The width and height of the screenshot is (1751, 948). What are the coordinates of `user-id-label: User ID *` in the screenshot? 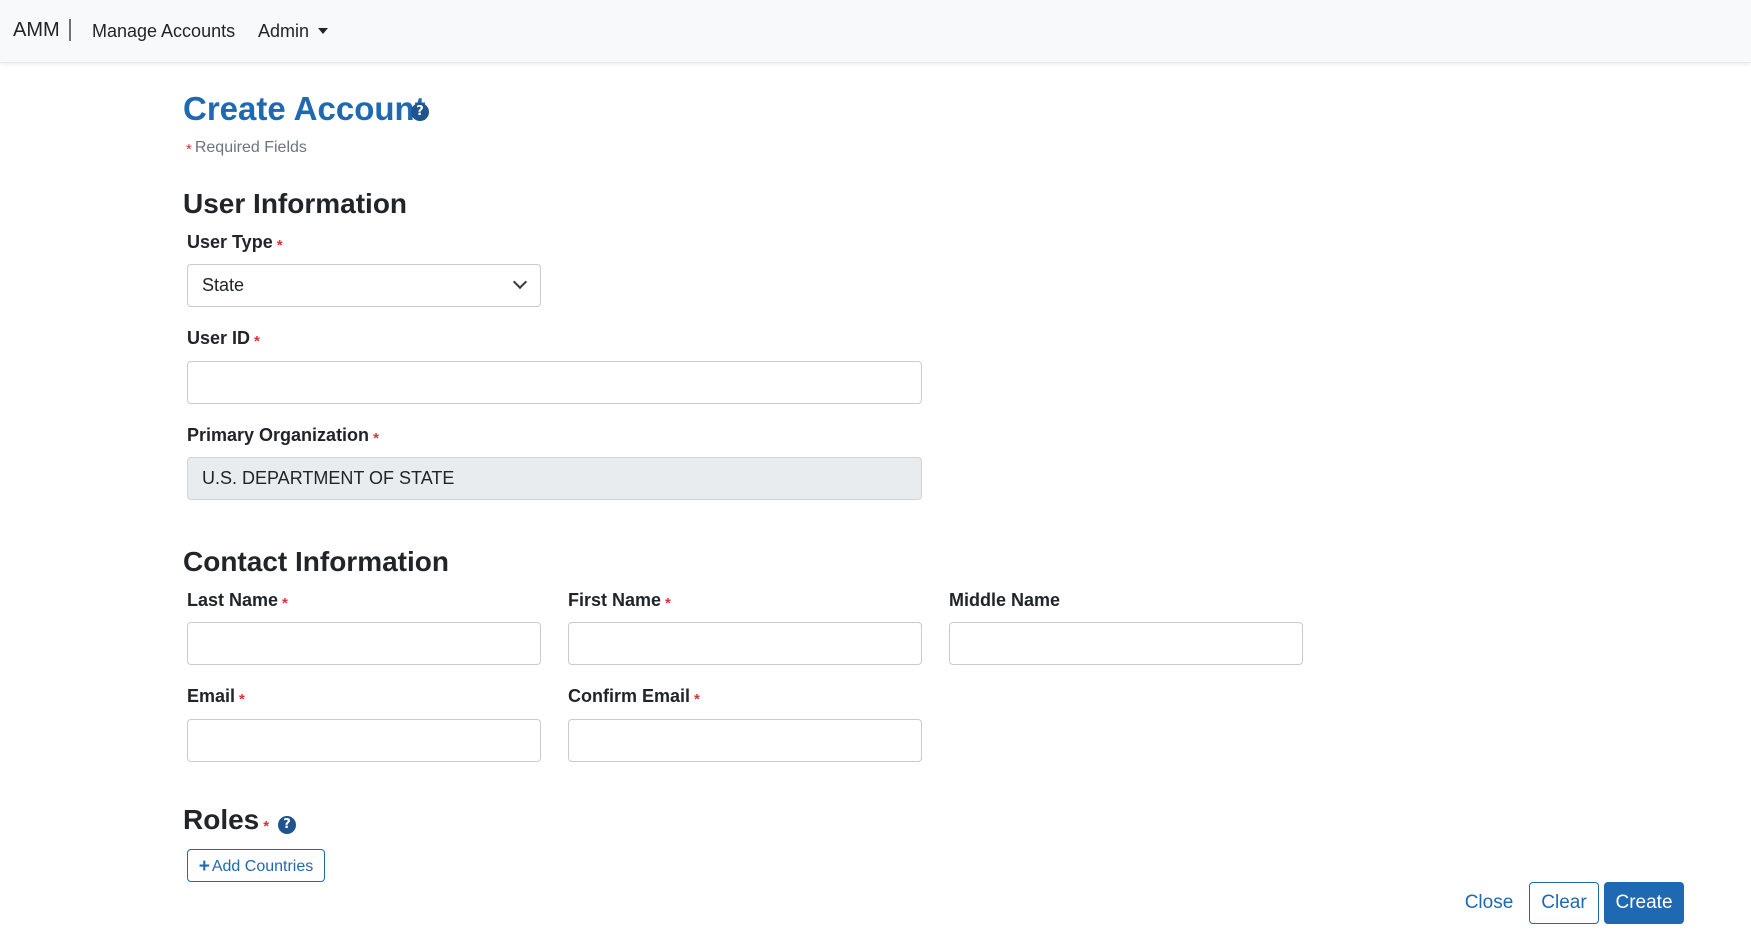 It's located at (225, 339).